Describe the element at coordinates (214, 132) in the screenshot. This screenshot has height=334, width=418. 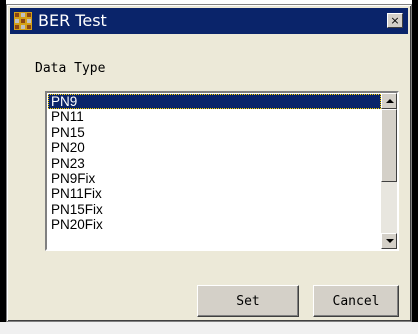
I see `list-item: PN15` at that location.